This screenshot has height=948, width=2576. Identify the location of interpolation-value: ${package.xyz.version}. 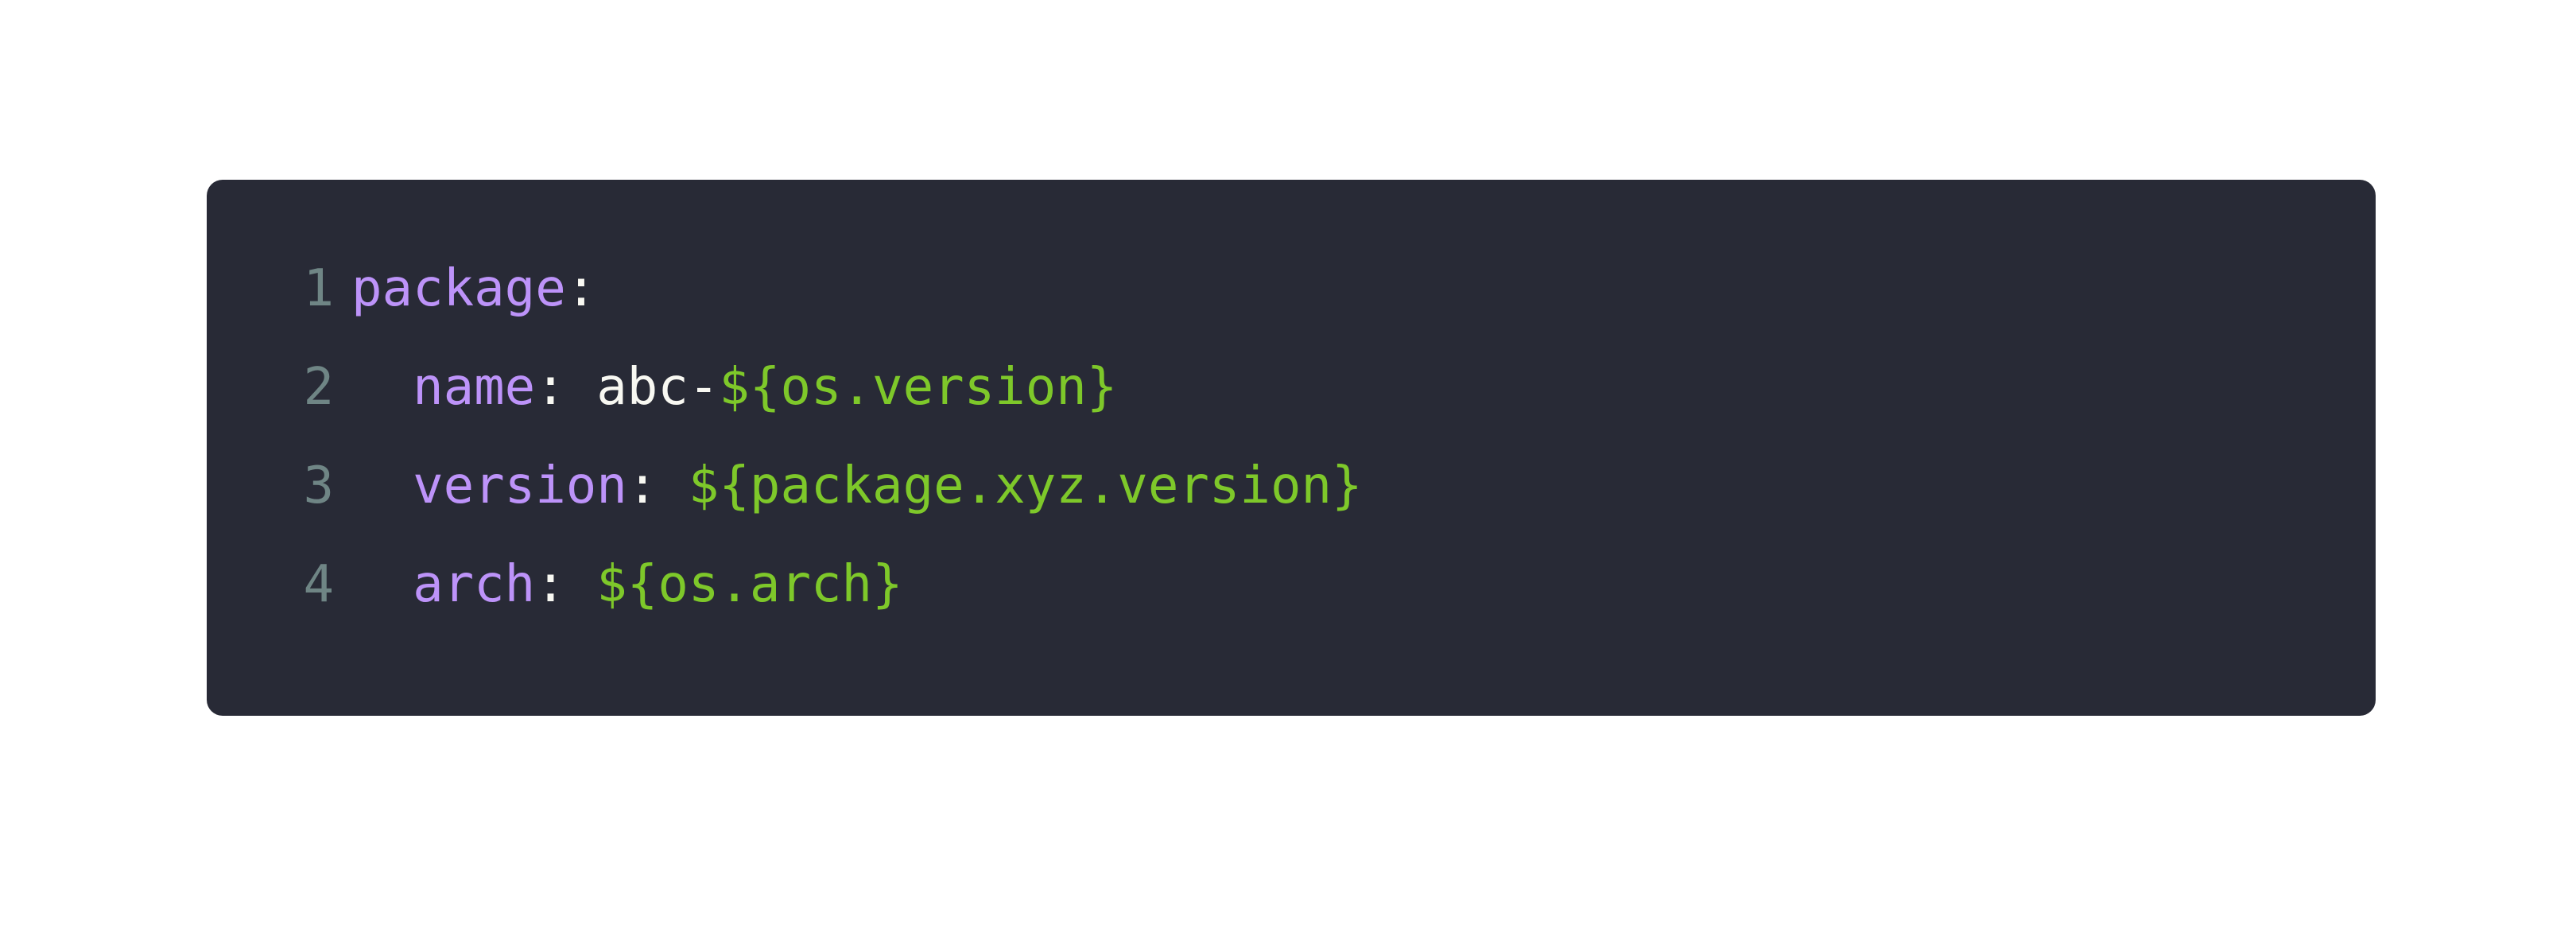
(1025, 486).